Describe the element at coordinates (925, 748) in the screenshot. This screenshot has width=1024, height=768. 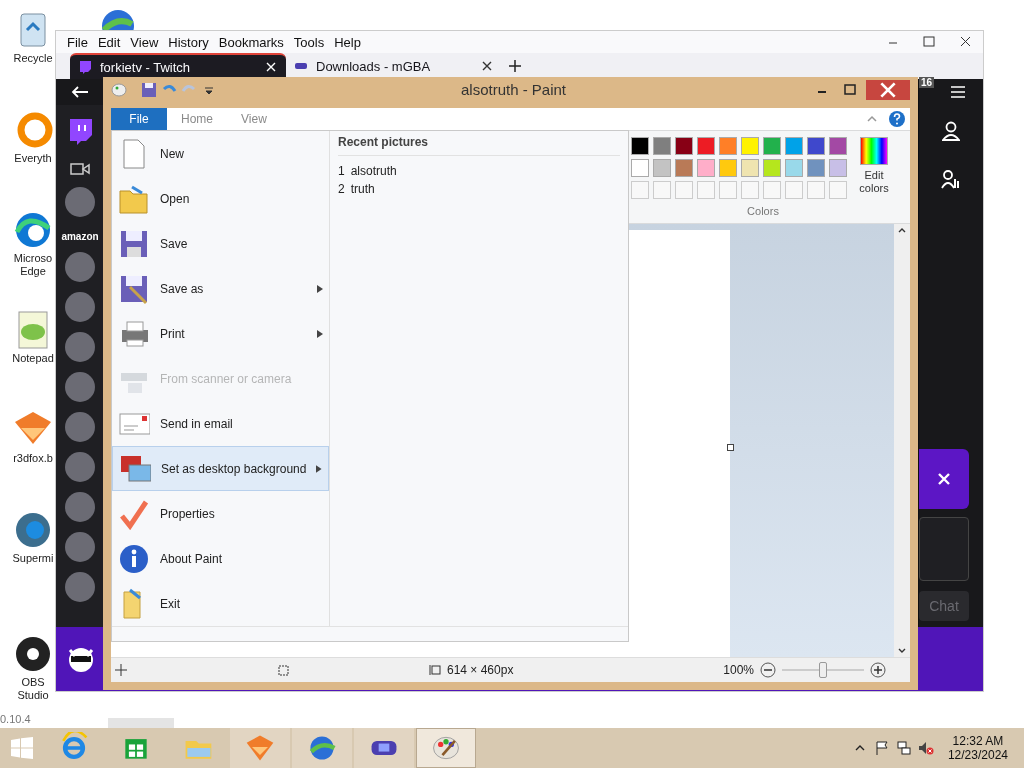
I see `speaker-muted-icon` at that location.